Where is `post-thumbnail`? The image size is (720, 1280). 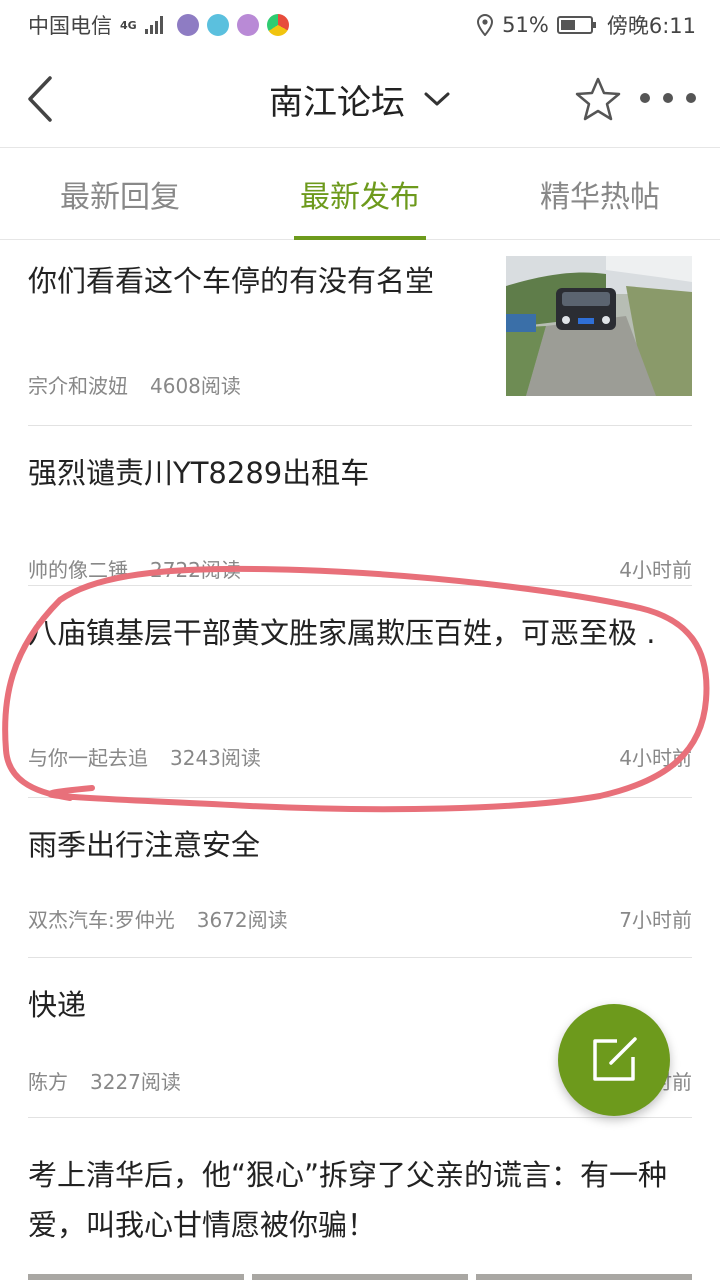
post-thumbnail is located at coordinates (599, 326).